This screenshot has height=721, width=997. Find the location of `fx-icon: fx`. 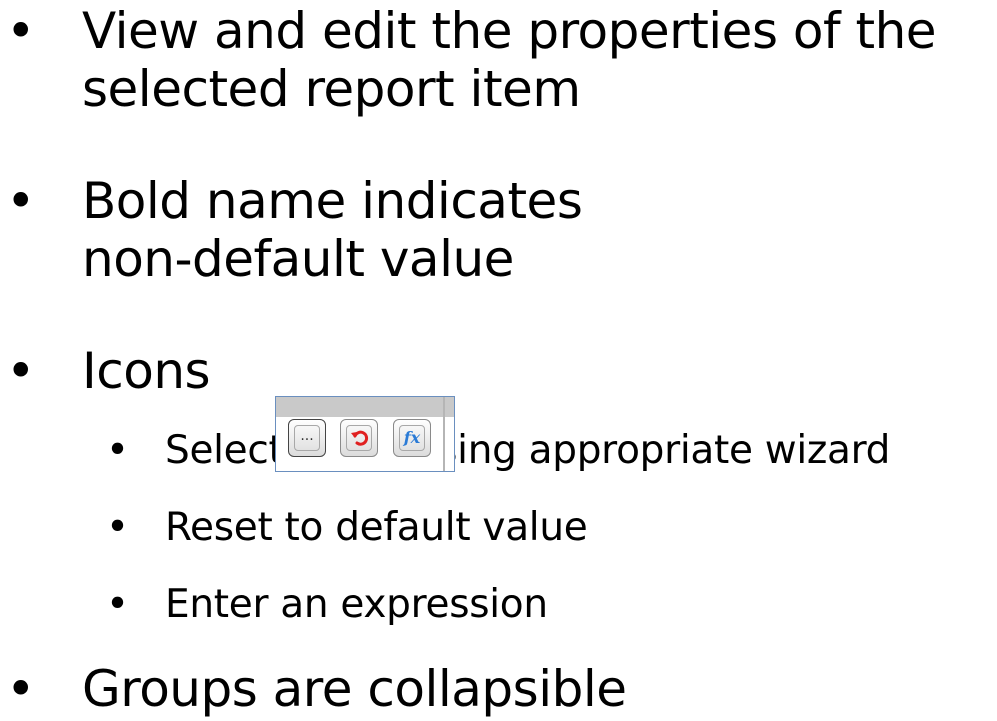

fx-icon: fx is located at coordinates (412, 438).